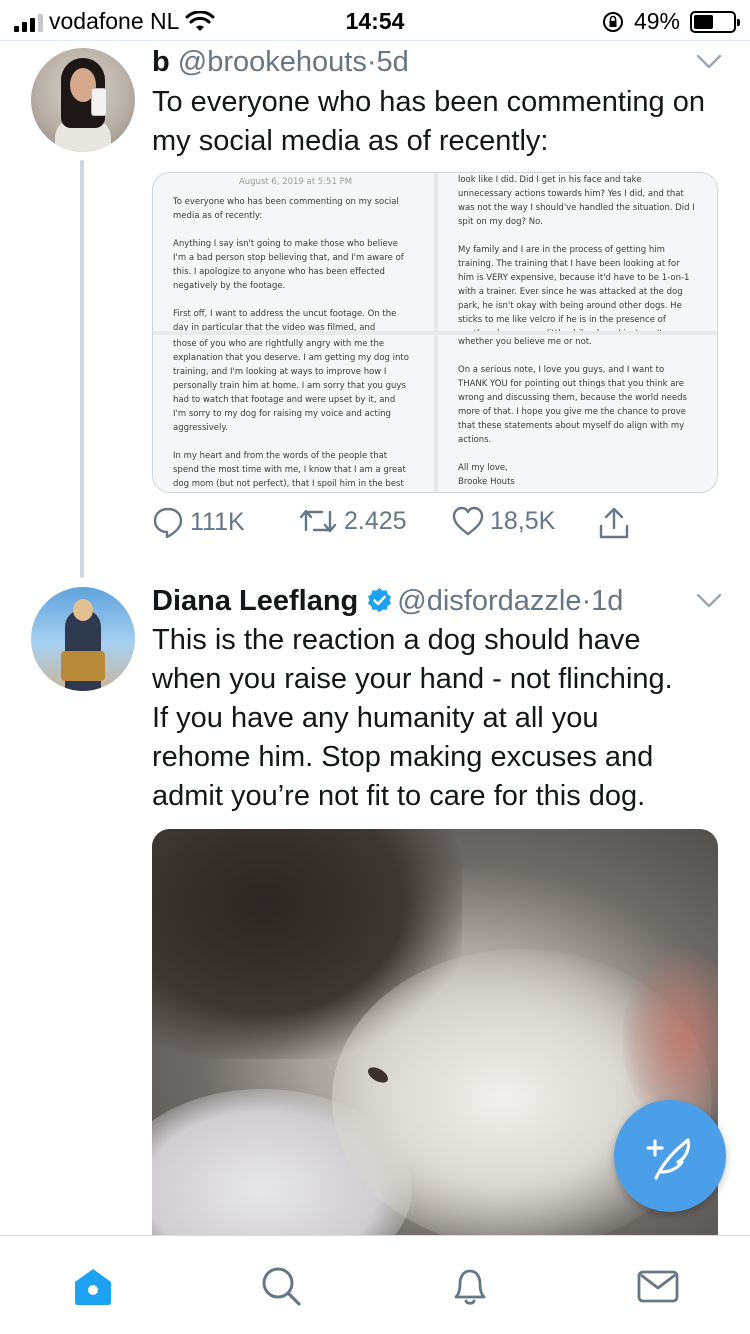  I want to click on share-icon, so click(614, 523).